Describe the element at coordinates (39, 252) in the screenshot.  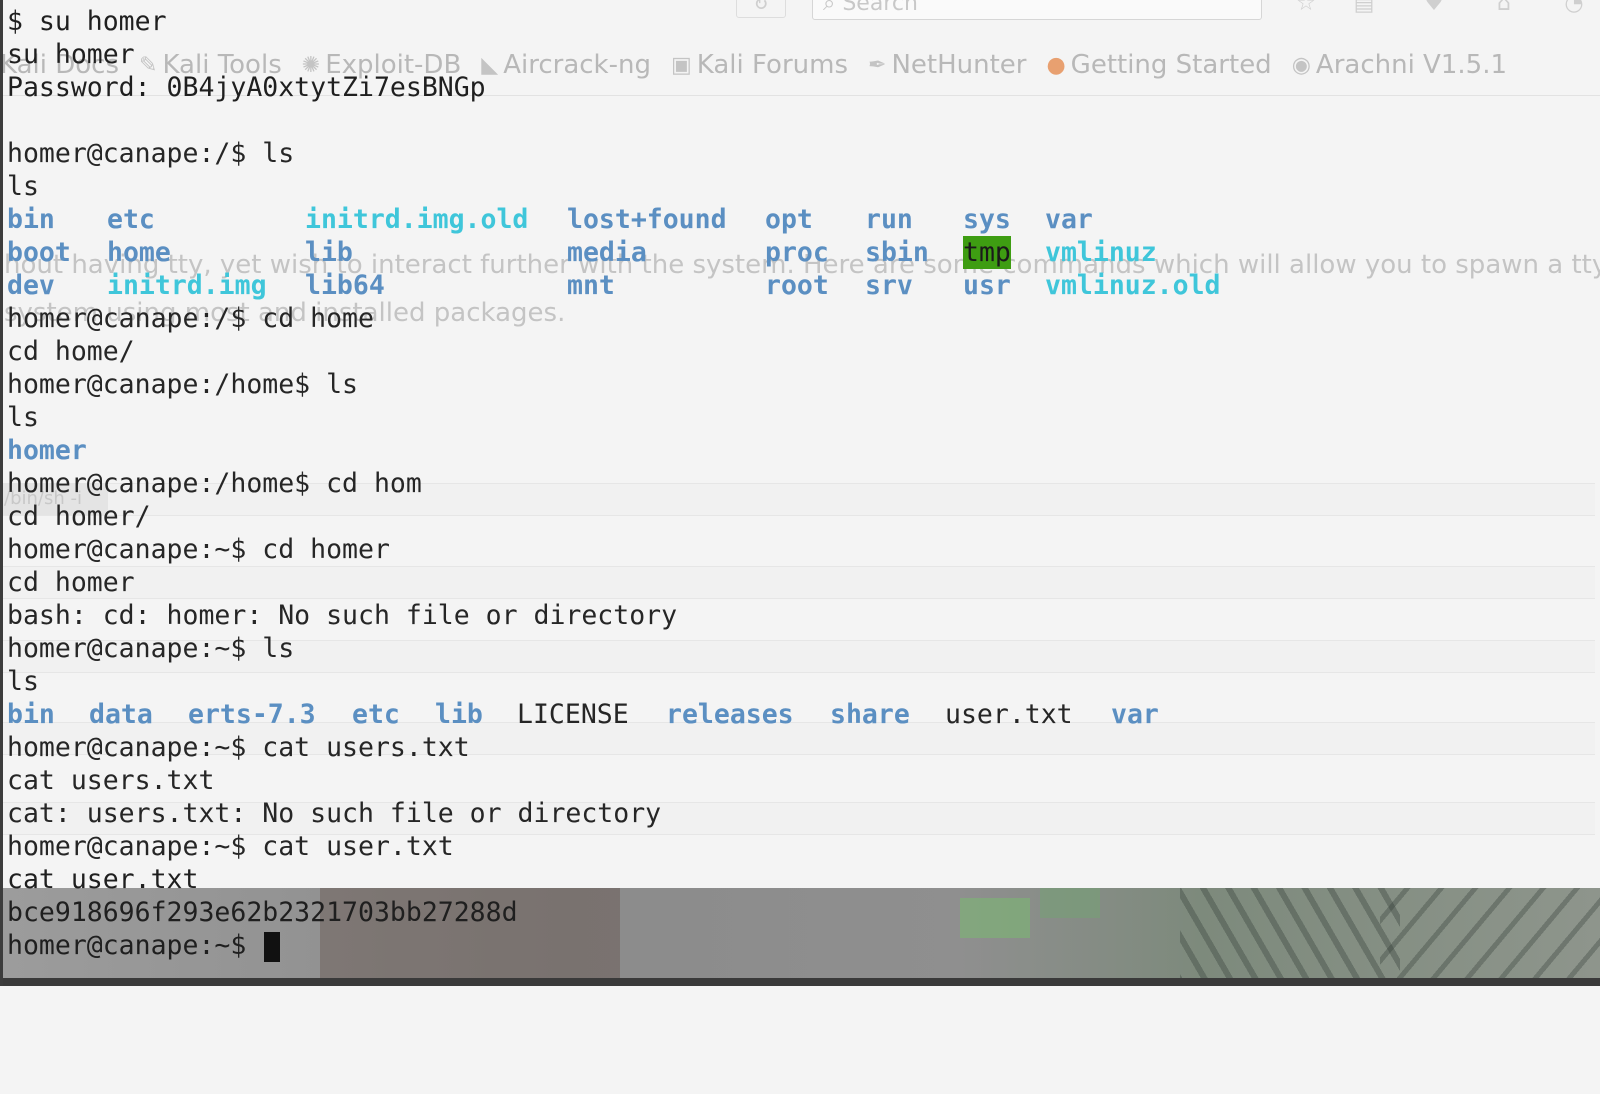
I see `dir-entry: boot` at that location.